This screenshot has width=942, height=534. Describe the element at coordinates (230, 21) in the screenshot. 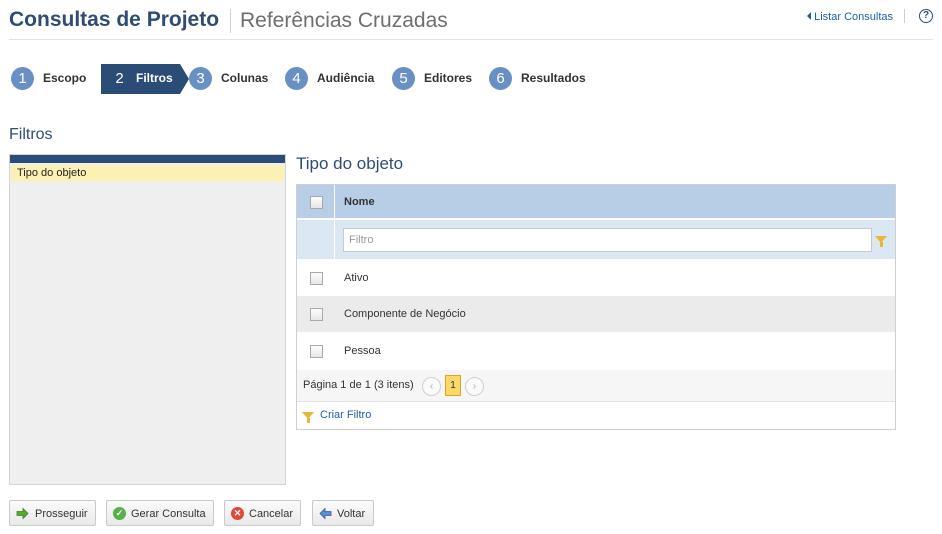

I see `title-divider` at that location.